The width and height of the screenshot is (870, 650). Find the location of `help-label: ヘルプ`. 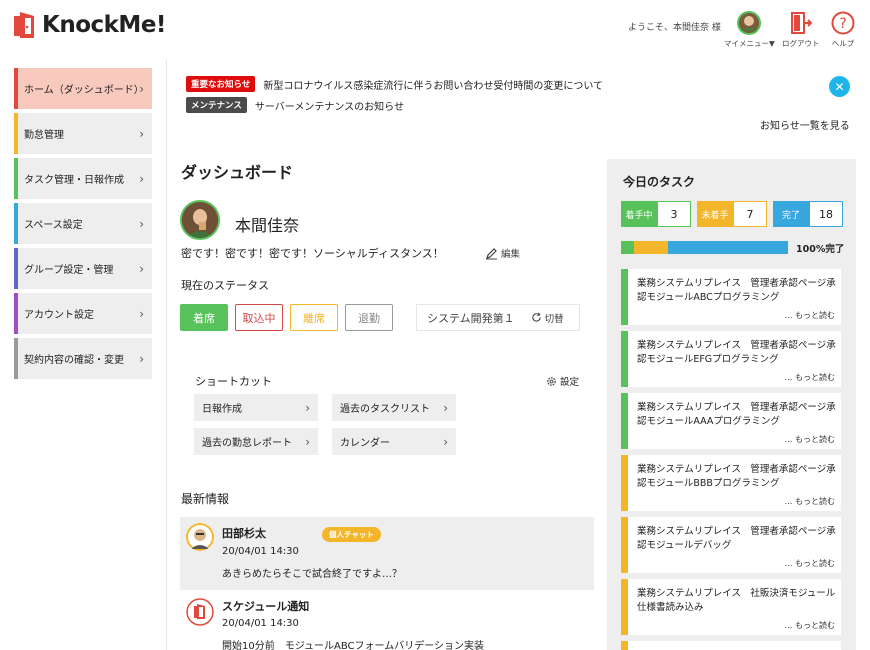

help-label: ヘルプ is located at coordinates (843, 43).